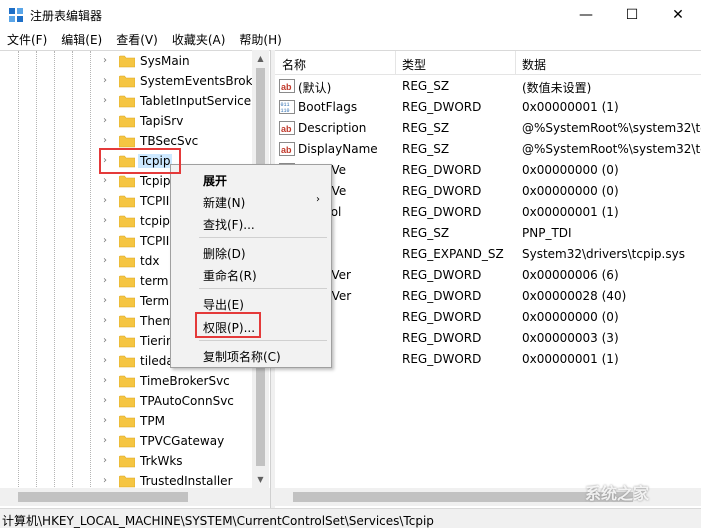 This screenshot has width=701, height=528. What do you see at coordinates (488, 233) in the screenshot?
I see `list-item: abREG_SZPNP_TDI` at bounding box center [488, 233].